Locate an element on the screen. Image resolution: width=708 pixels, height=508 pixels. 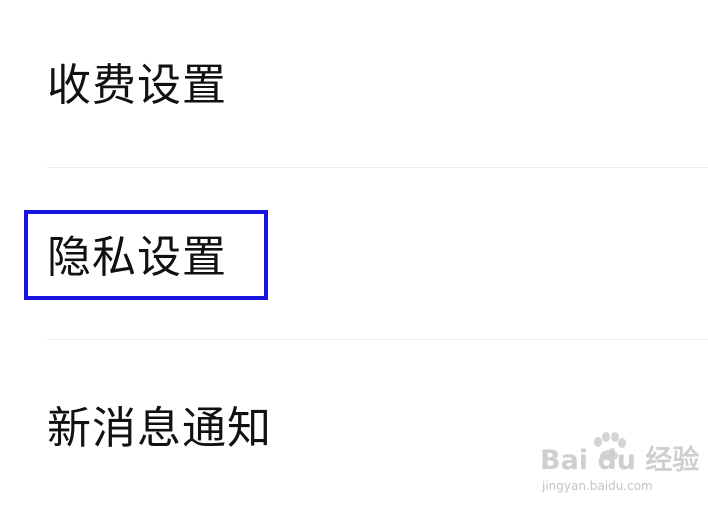
baidu-jingyan-watermark: Bai du 经验 jingyan.baidu.com is located at coordinates (619, 465).